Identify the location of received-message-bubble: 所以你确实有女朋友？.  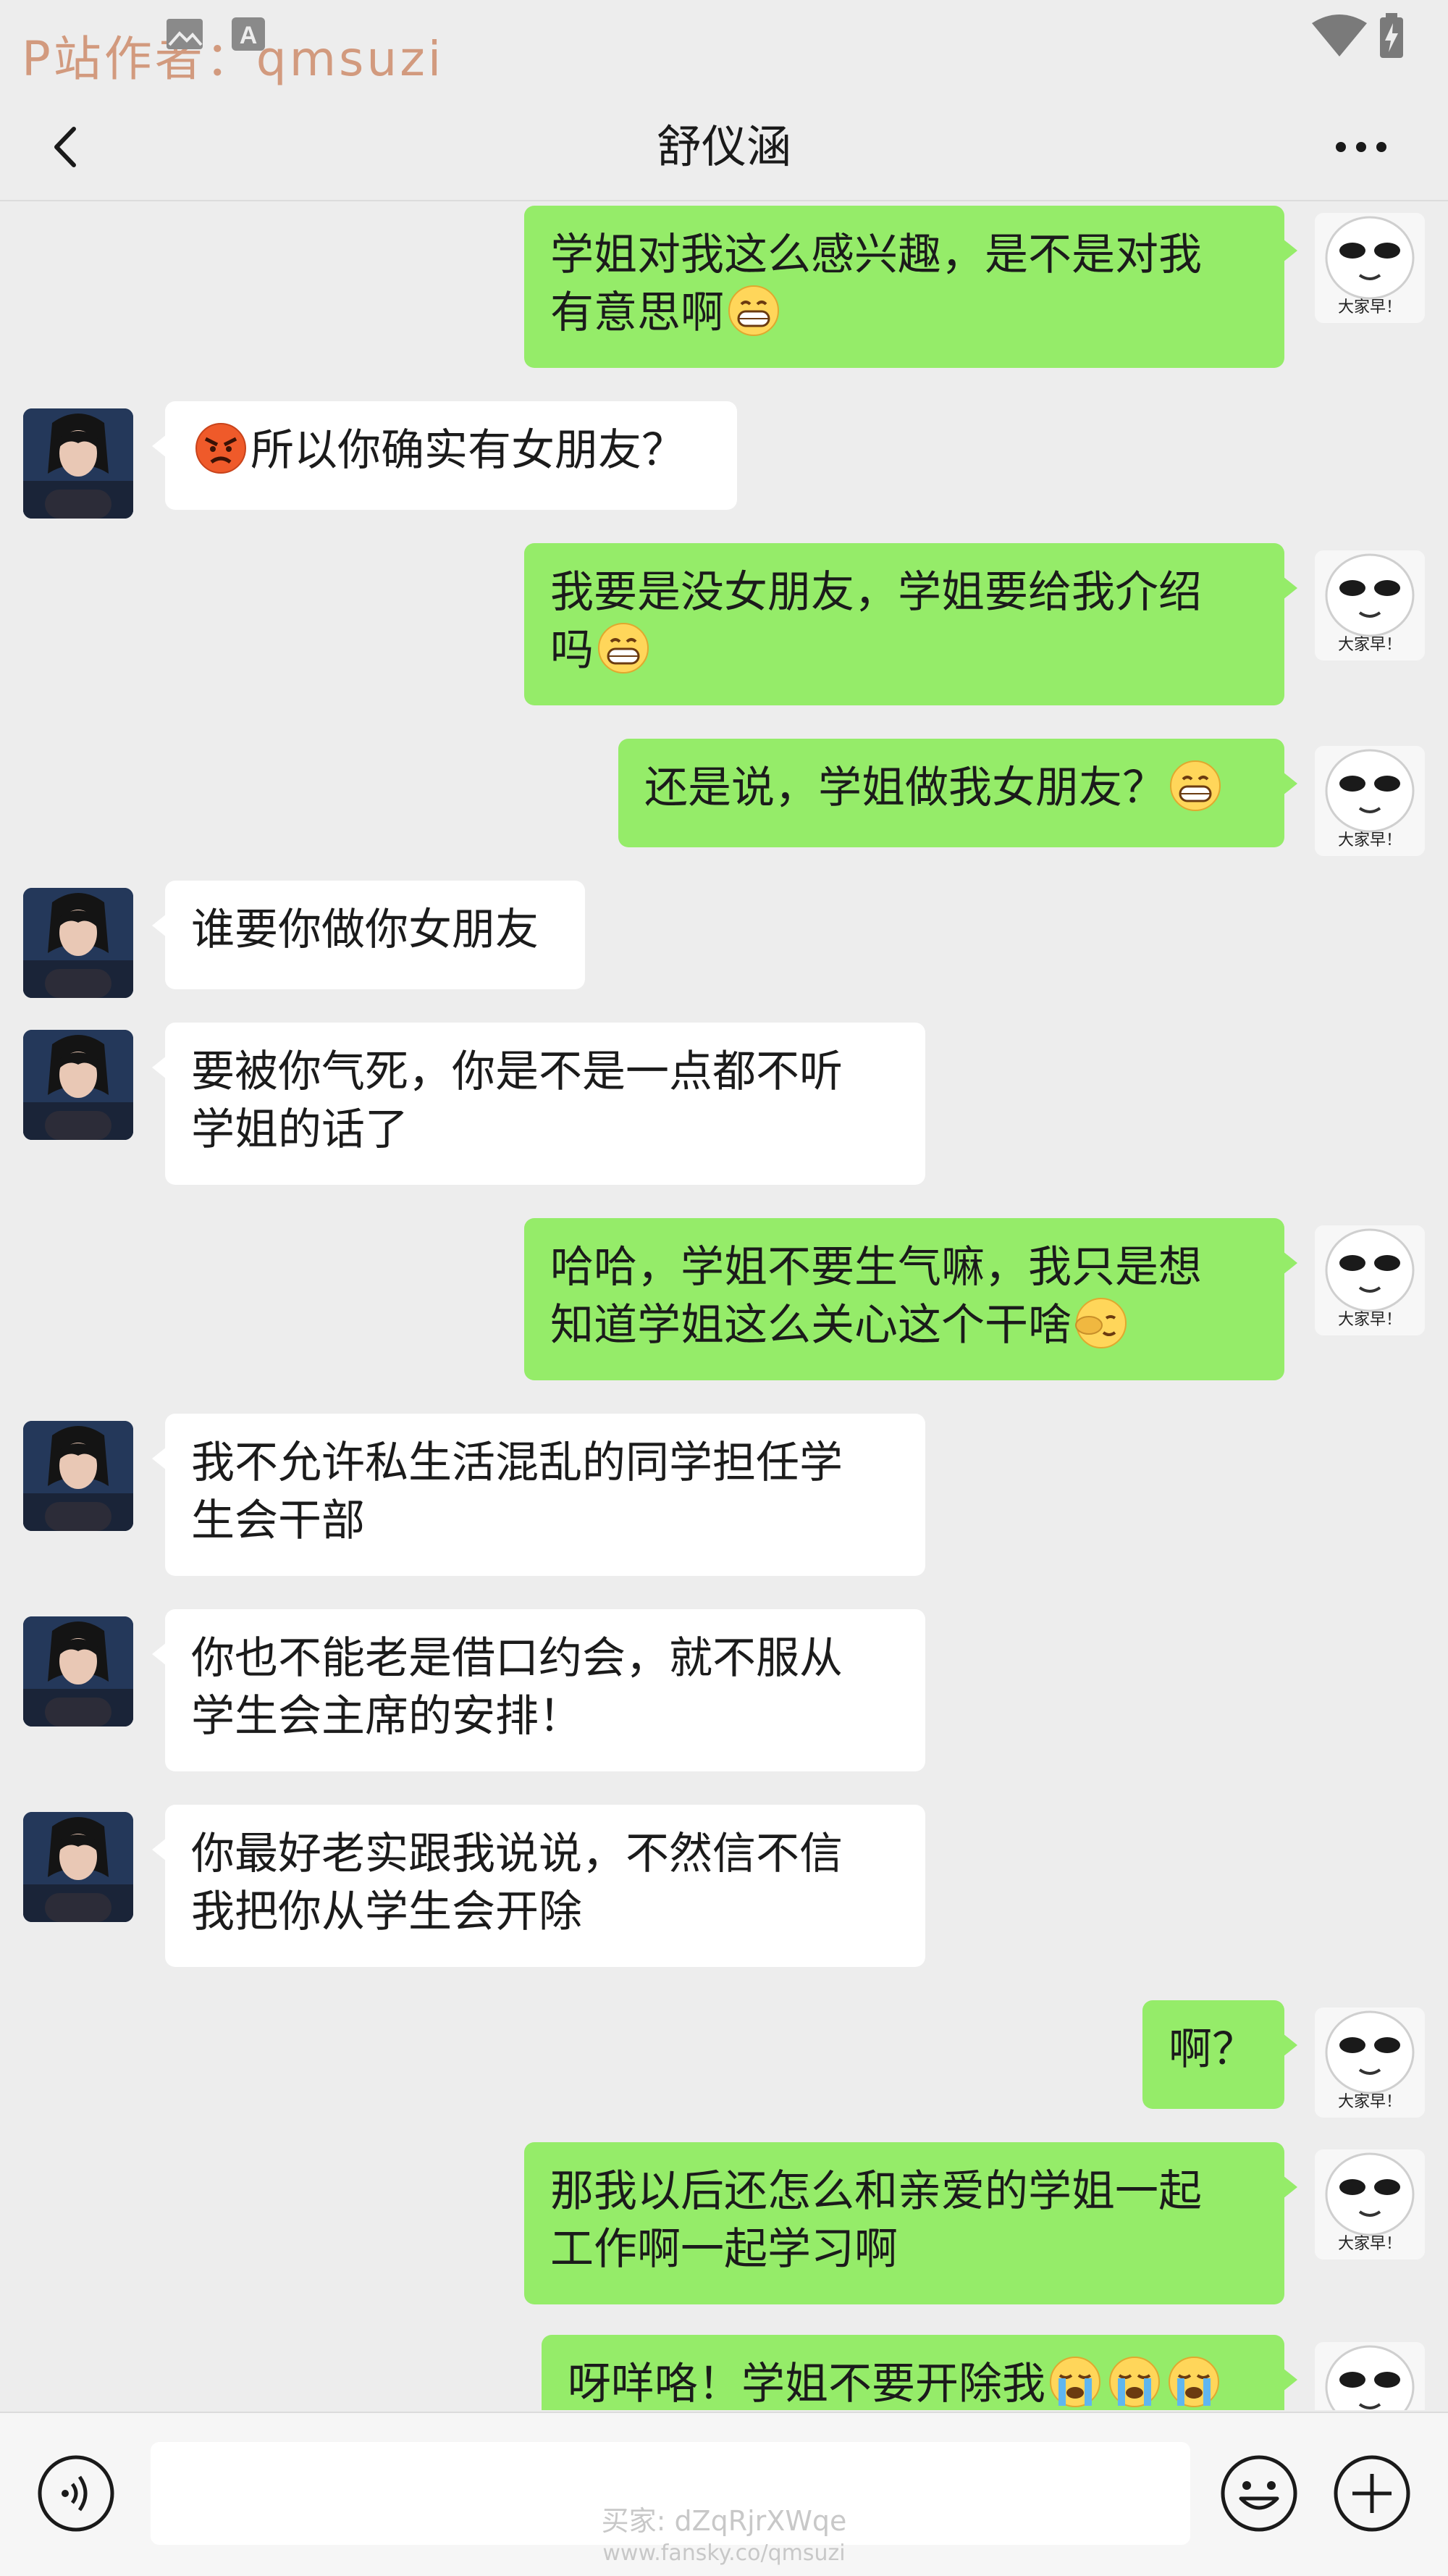
(444, 455).